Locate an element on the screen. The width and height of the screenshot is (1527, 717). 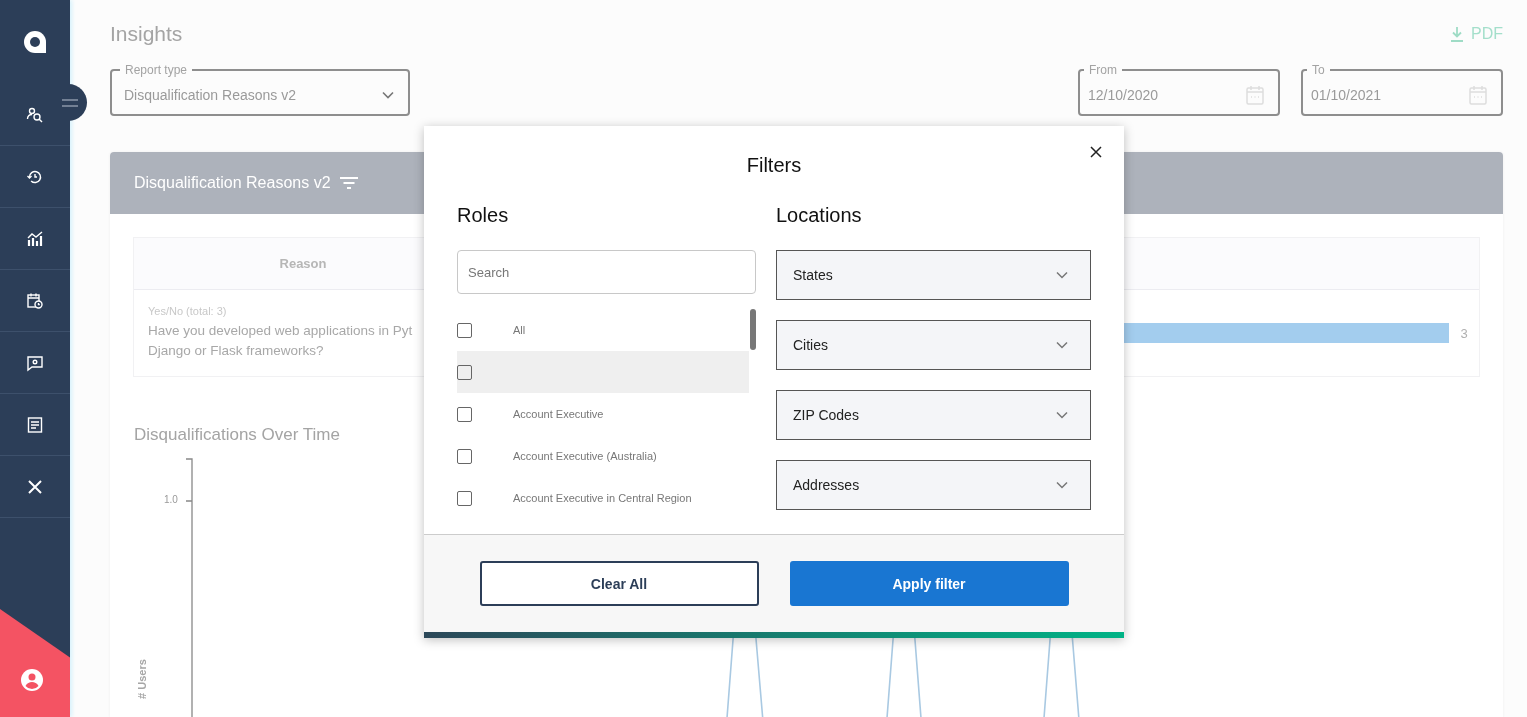
locations-heading: Locations is located at coordinates (819, 216).